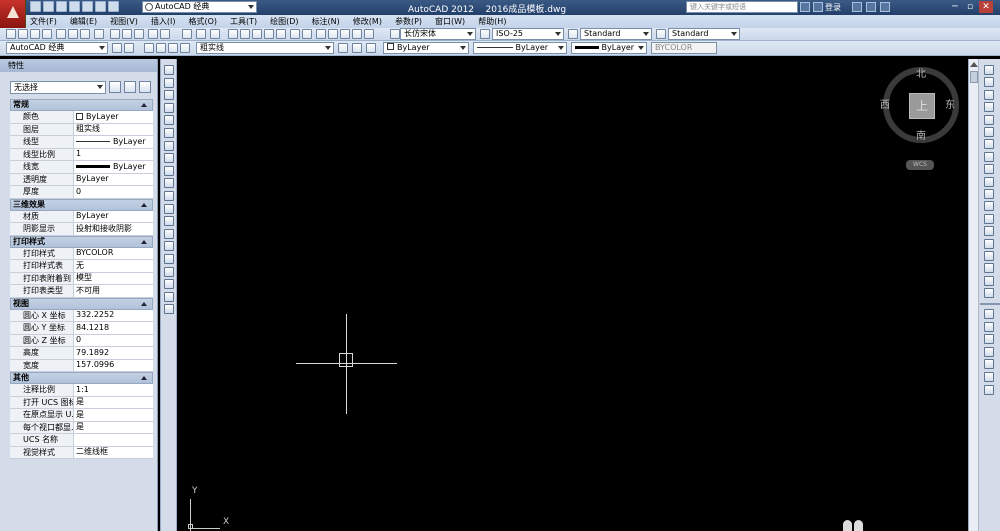  What do you see at coordinates (885, 7) in the screenshot?
I see `help-icon` at bounding box center [885, 7].